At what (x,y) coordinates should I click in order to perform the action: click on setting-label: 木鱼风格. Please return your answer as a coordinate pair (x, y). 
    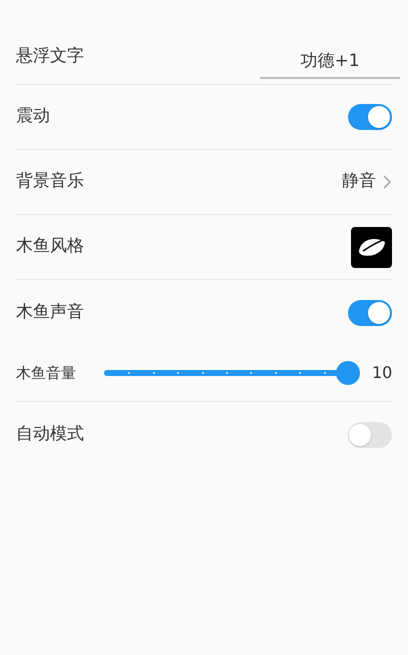
    Looking at the image, I should click on (50, 246).